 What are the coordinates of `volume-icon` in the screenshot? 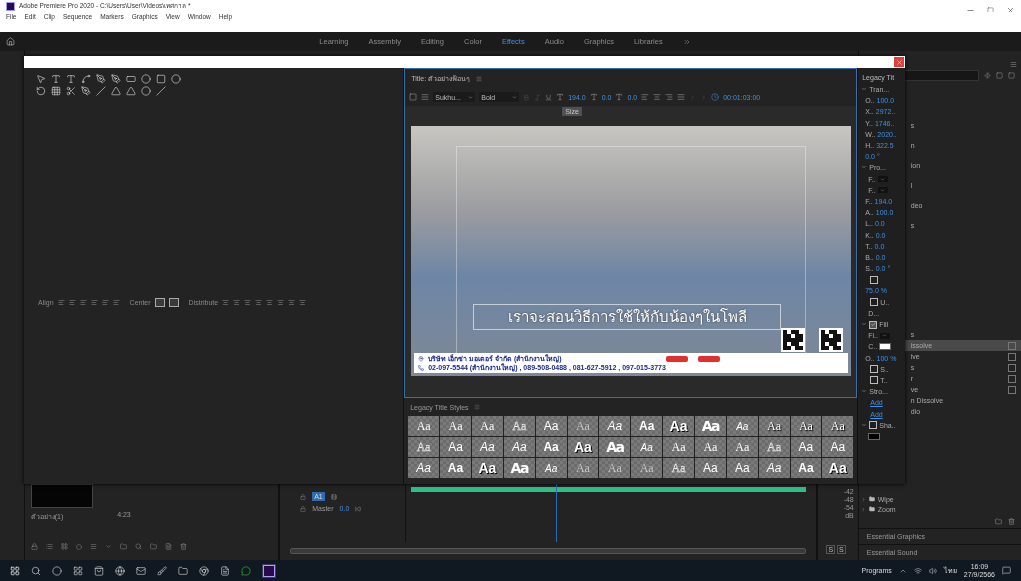 It's located at (932, 570).